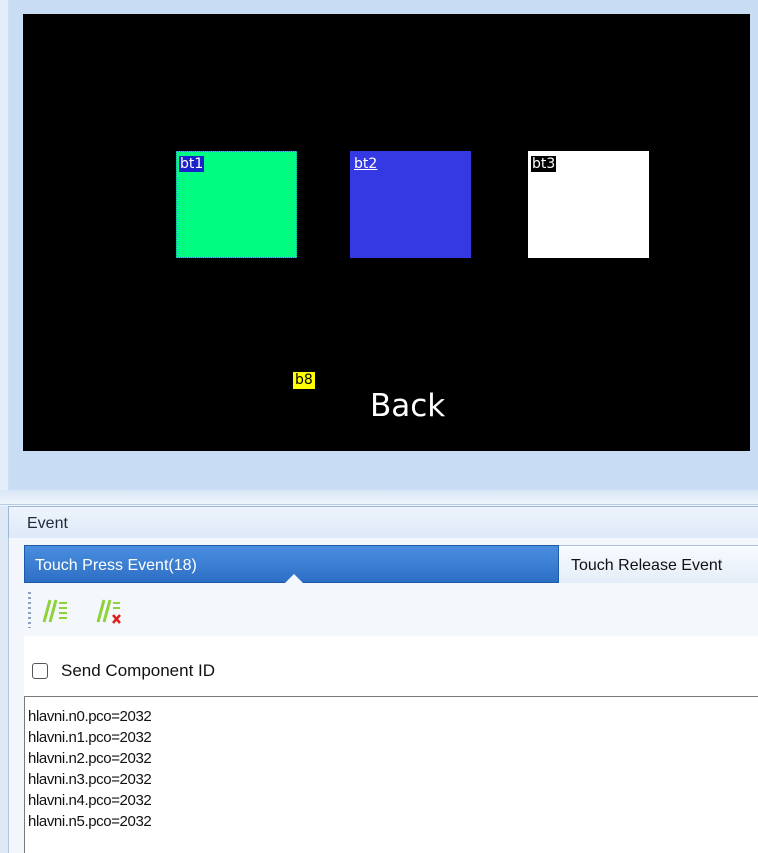 Image resolution: width=758 pixels, height=853 pixels. Describe the element at coordinates (366, 164) in the screenshot. I see `component-bt2-label: bt2` at that location.